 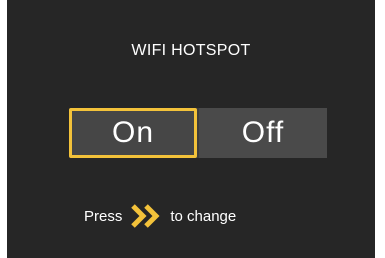 I want to click on change-hint: Press to change, so click(x=160, y=216).